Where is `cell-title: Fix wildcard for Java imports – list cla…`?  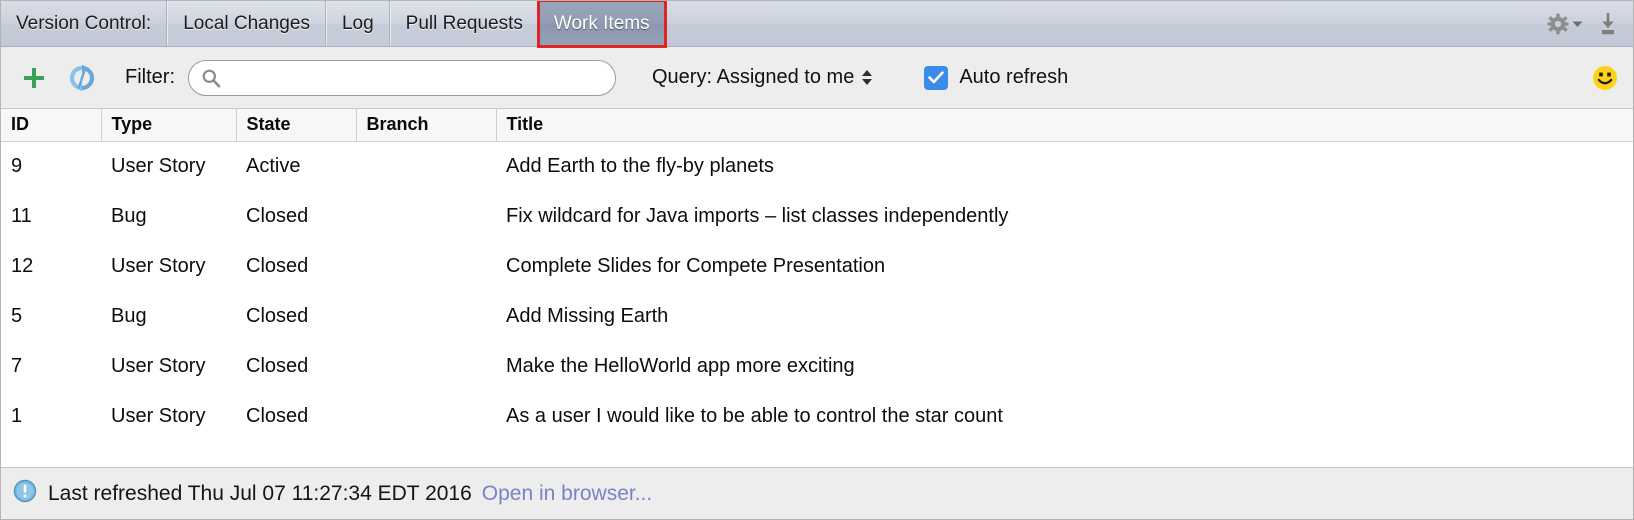
cell-title: Fix wildcard for Java imports – list cla… is located at coordinates (1064, 216).